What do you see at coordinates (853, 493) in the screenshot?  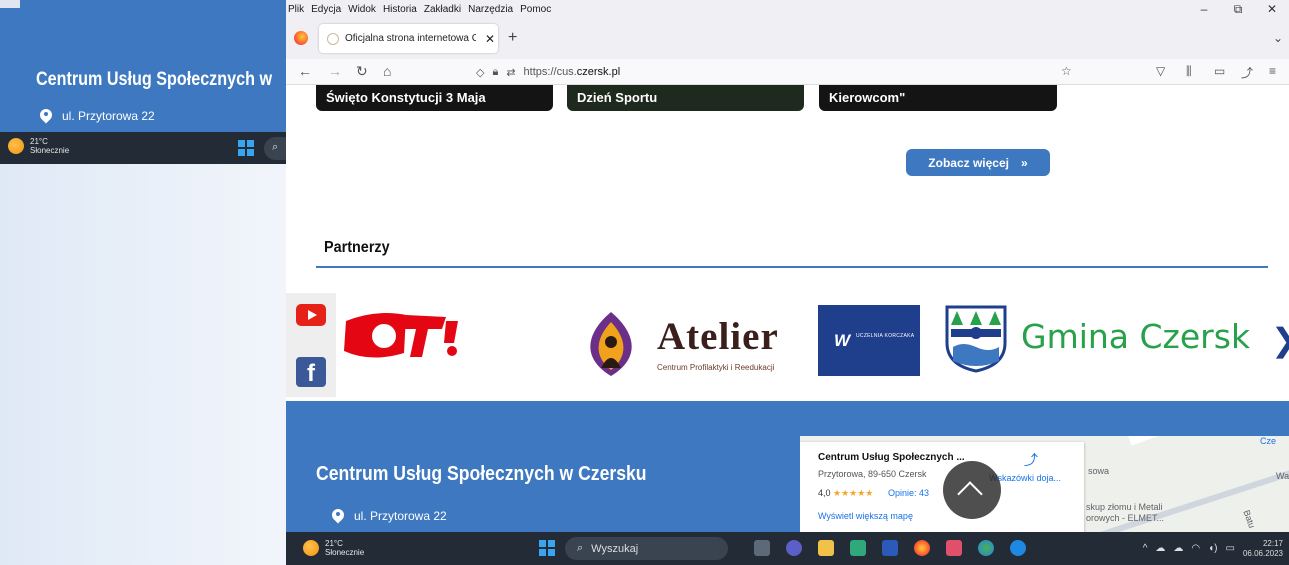 I see `star-rating-icon: ★★★★★` at bounding box center [853, 493].